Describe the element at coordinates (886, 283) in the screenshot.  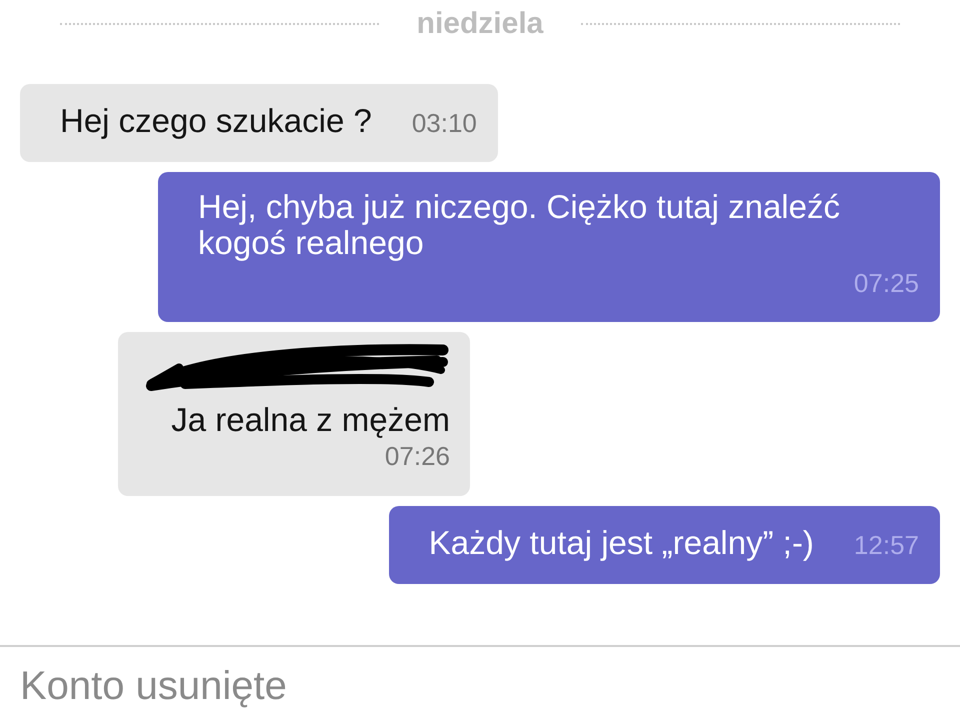
I see `message-time: 07:25` at that location.